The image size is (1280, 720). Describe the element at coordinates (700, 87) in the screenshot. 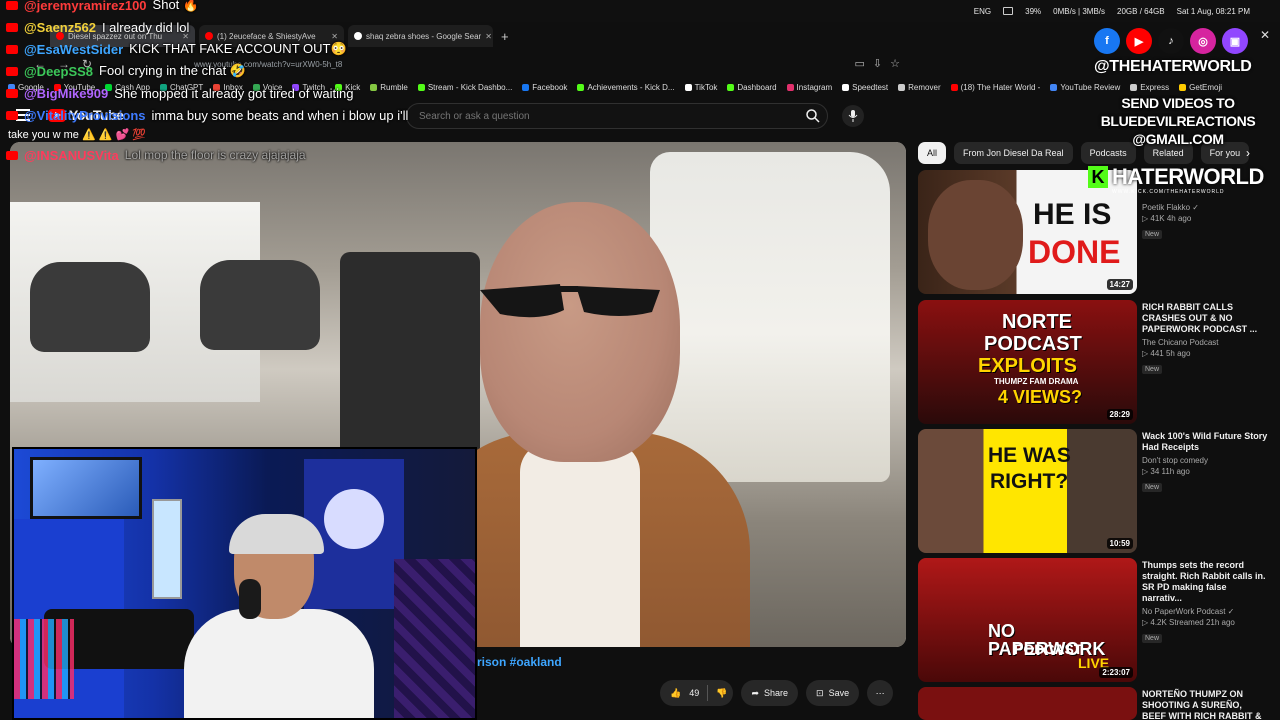

I see `bookmark-item: TikTok` at that location.